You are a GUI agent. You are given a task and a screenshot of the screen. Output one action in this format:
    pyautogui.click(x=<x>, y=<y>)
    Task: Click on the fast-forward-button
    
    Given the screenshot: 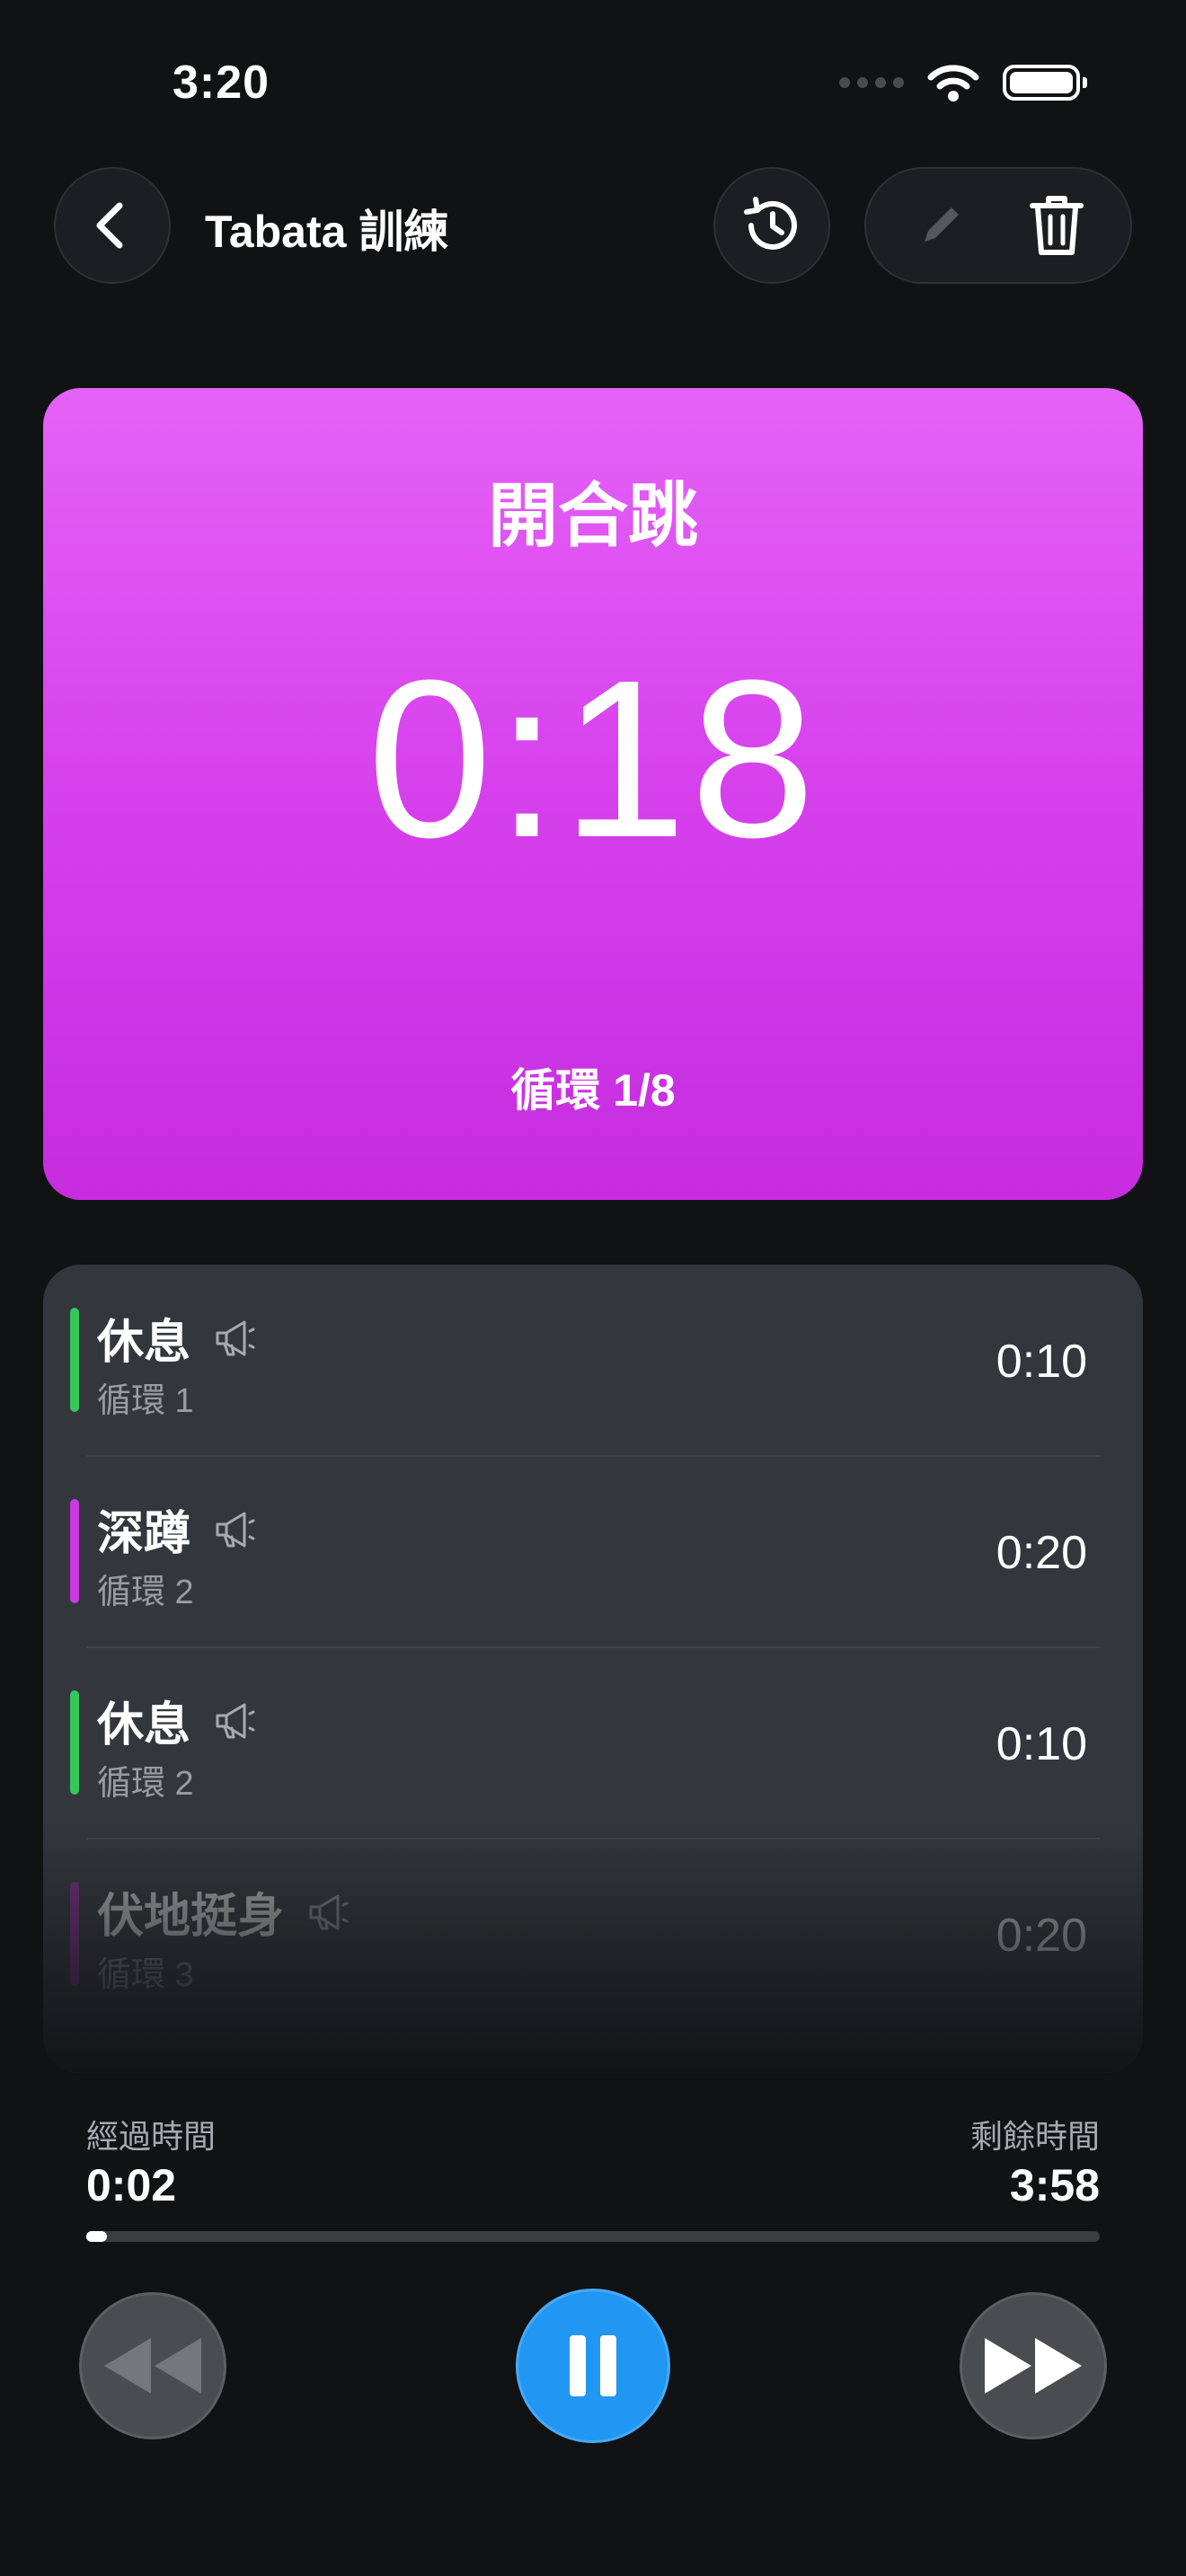 What is the action you would take?
    pyautogui.click(x=1033, y=2365)
    